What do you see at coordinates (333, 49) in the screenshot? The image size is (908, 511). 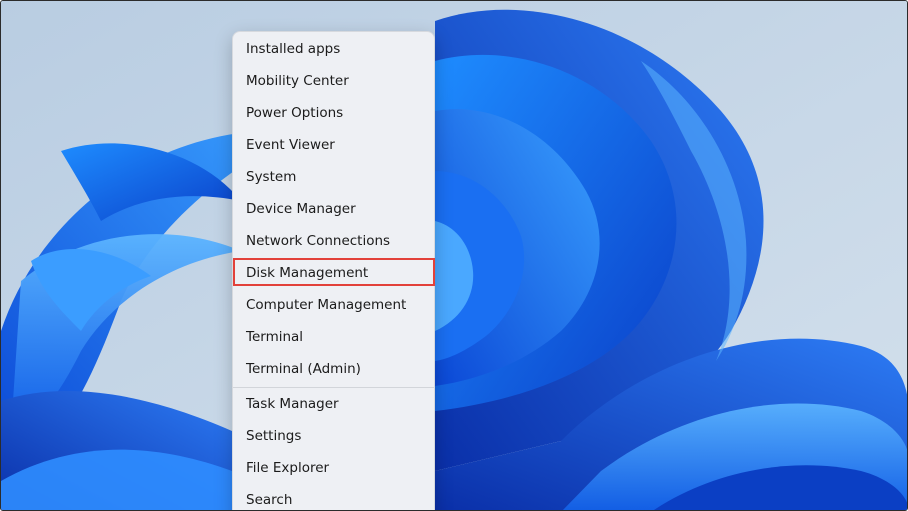 I see `menu-item-installed-apps: Installed apps` at bounding box center [333, 49].